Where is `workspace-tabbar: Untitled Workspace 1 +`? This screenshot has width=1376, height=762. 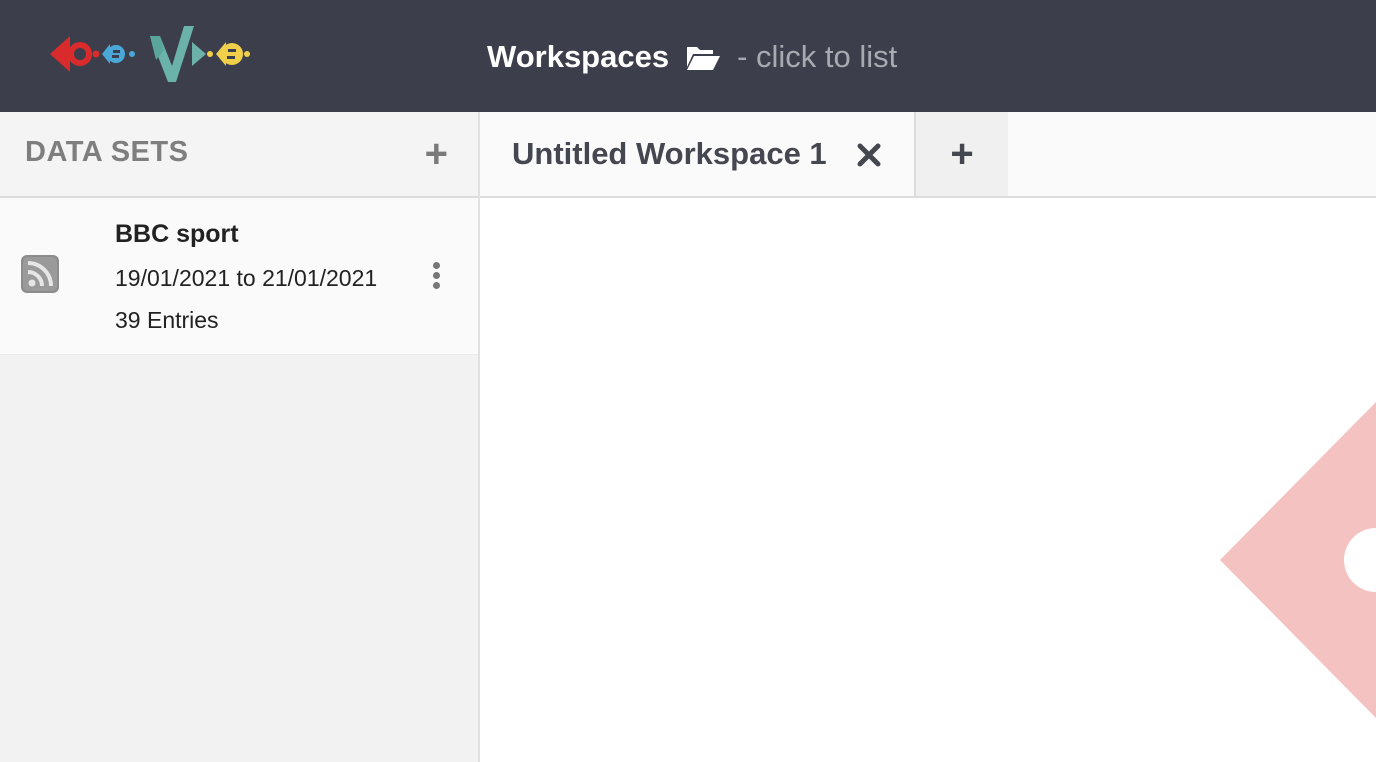 workspace-tabbar: Untitled Workspace 1 + is located at coordinates (928, 155).